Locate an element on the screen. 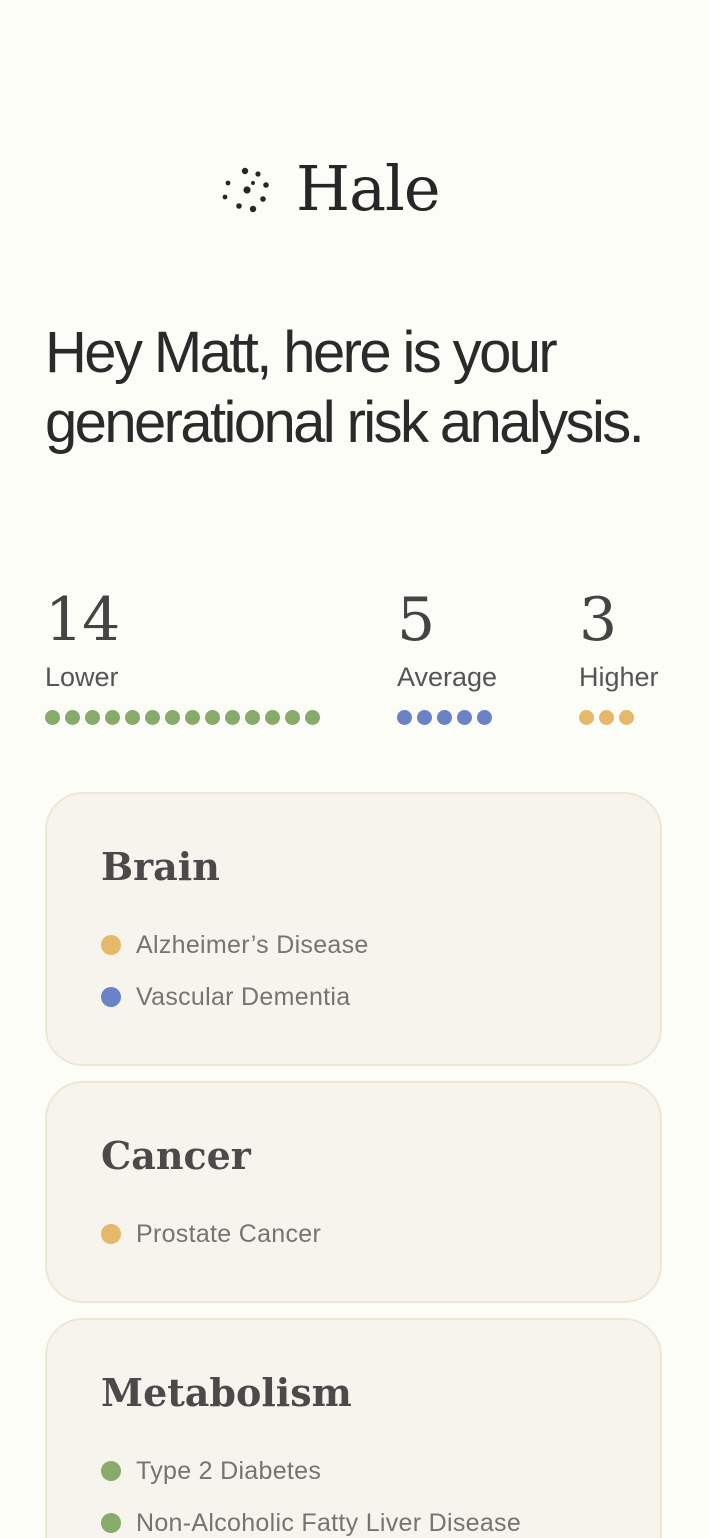 This screenshot has height=1538, width=710. list-item: Vascular Dementia is located at coordinates (225, 997).